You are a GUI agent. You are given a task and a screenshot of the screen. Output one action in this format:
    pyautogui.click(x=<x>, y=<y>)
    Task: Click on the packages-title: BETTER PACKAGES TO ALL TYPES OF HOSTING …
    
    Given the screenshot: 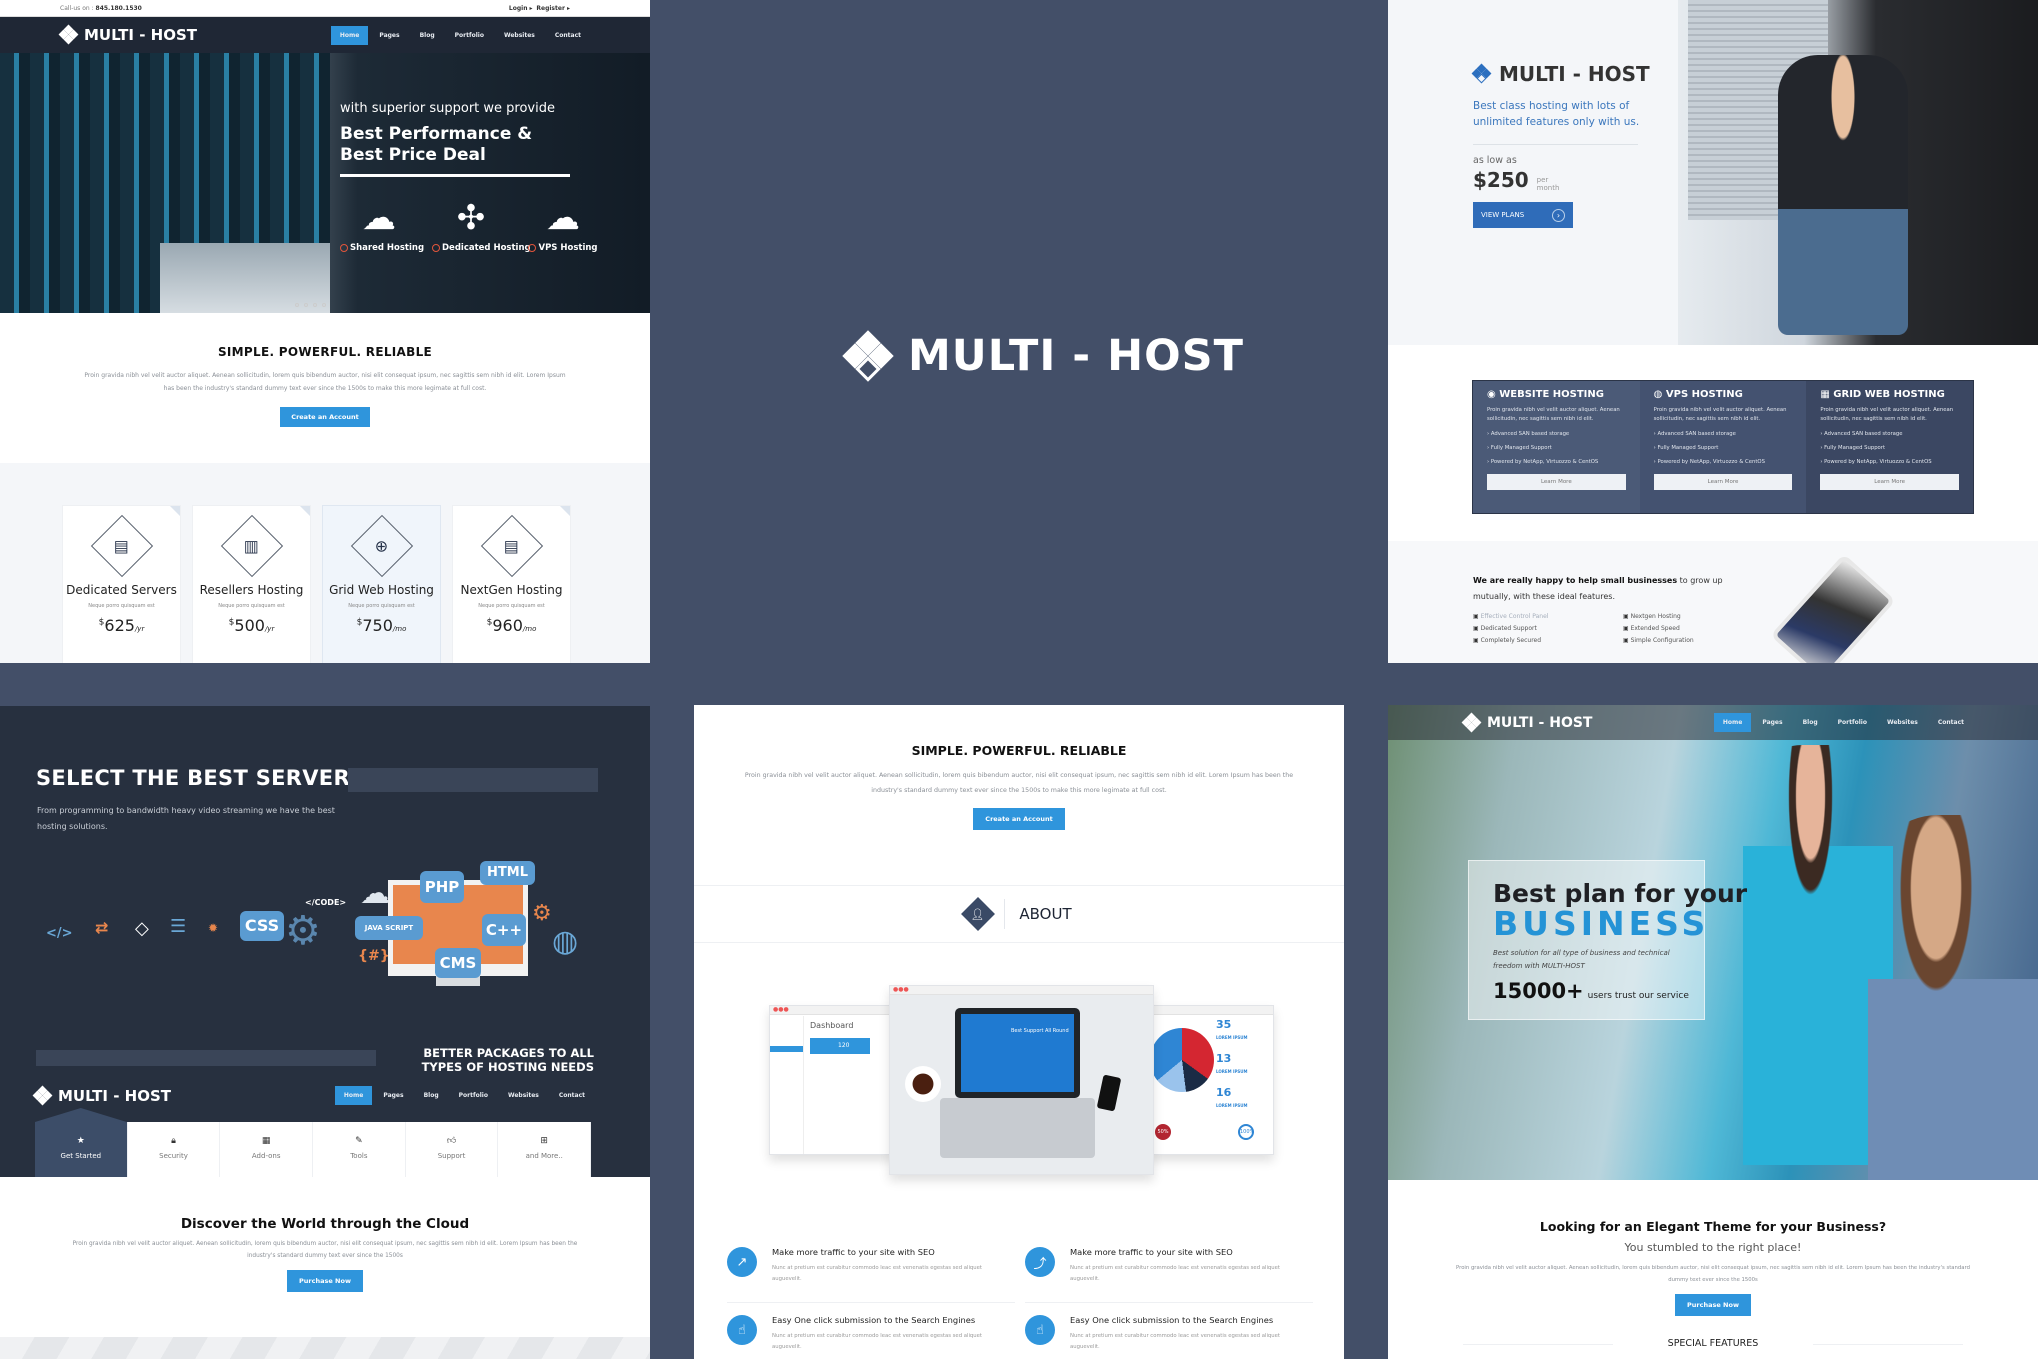 What is the action you would take?
    pyautogui.click(x=507, y=1060)
    